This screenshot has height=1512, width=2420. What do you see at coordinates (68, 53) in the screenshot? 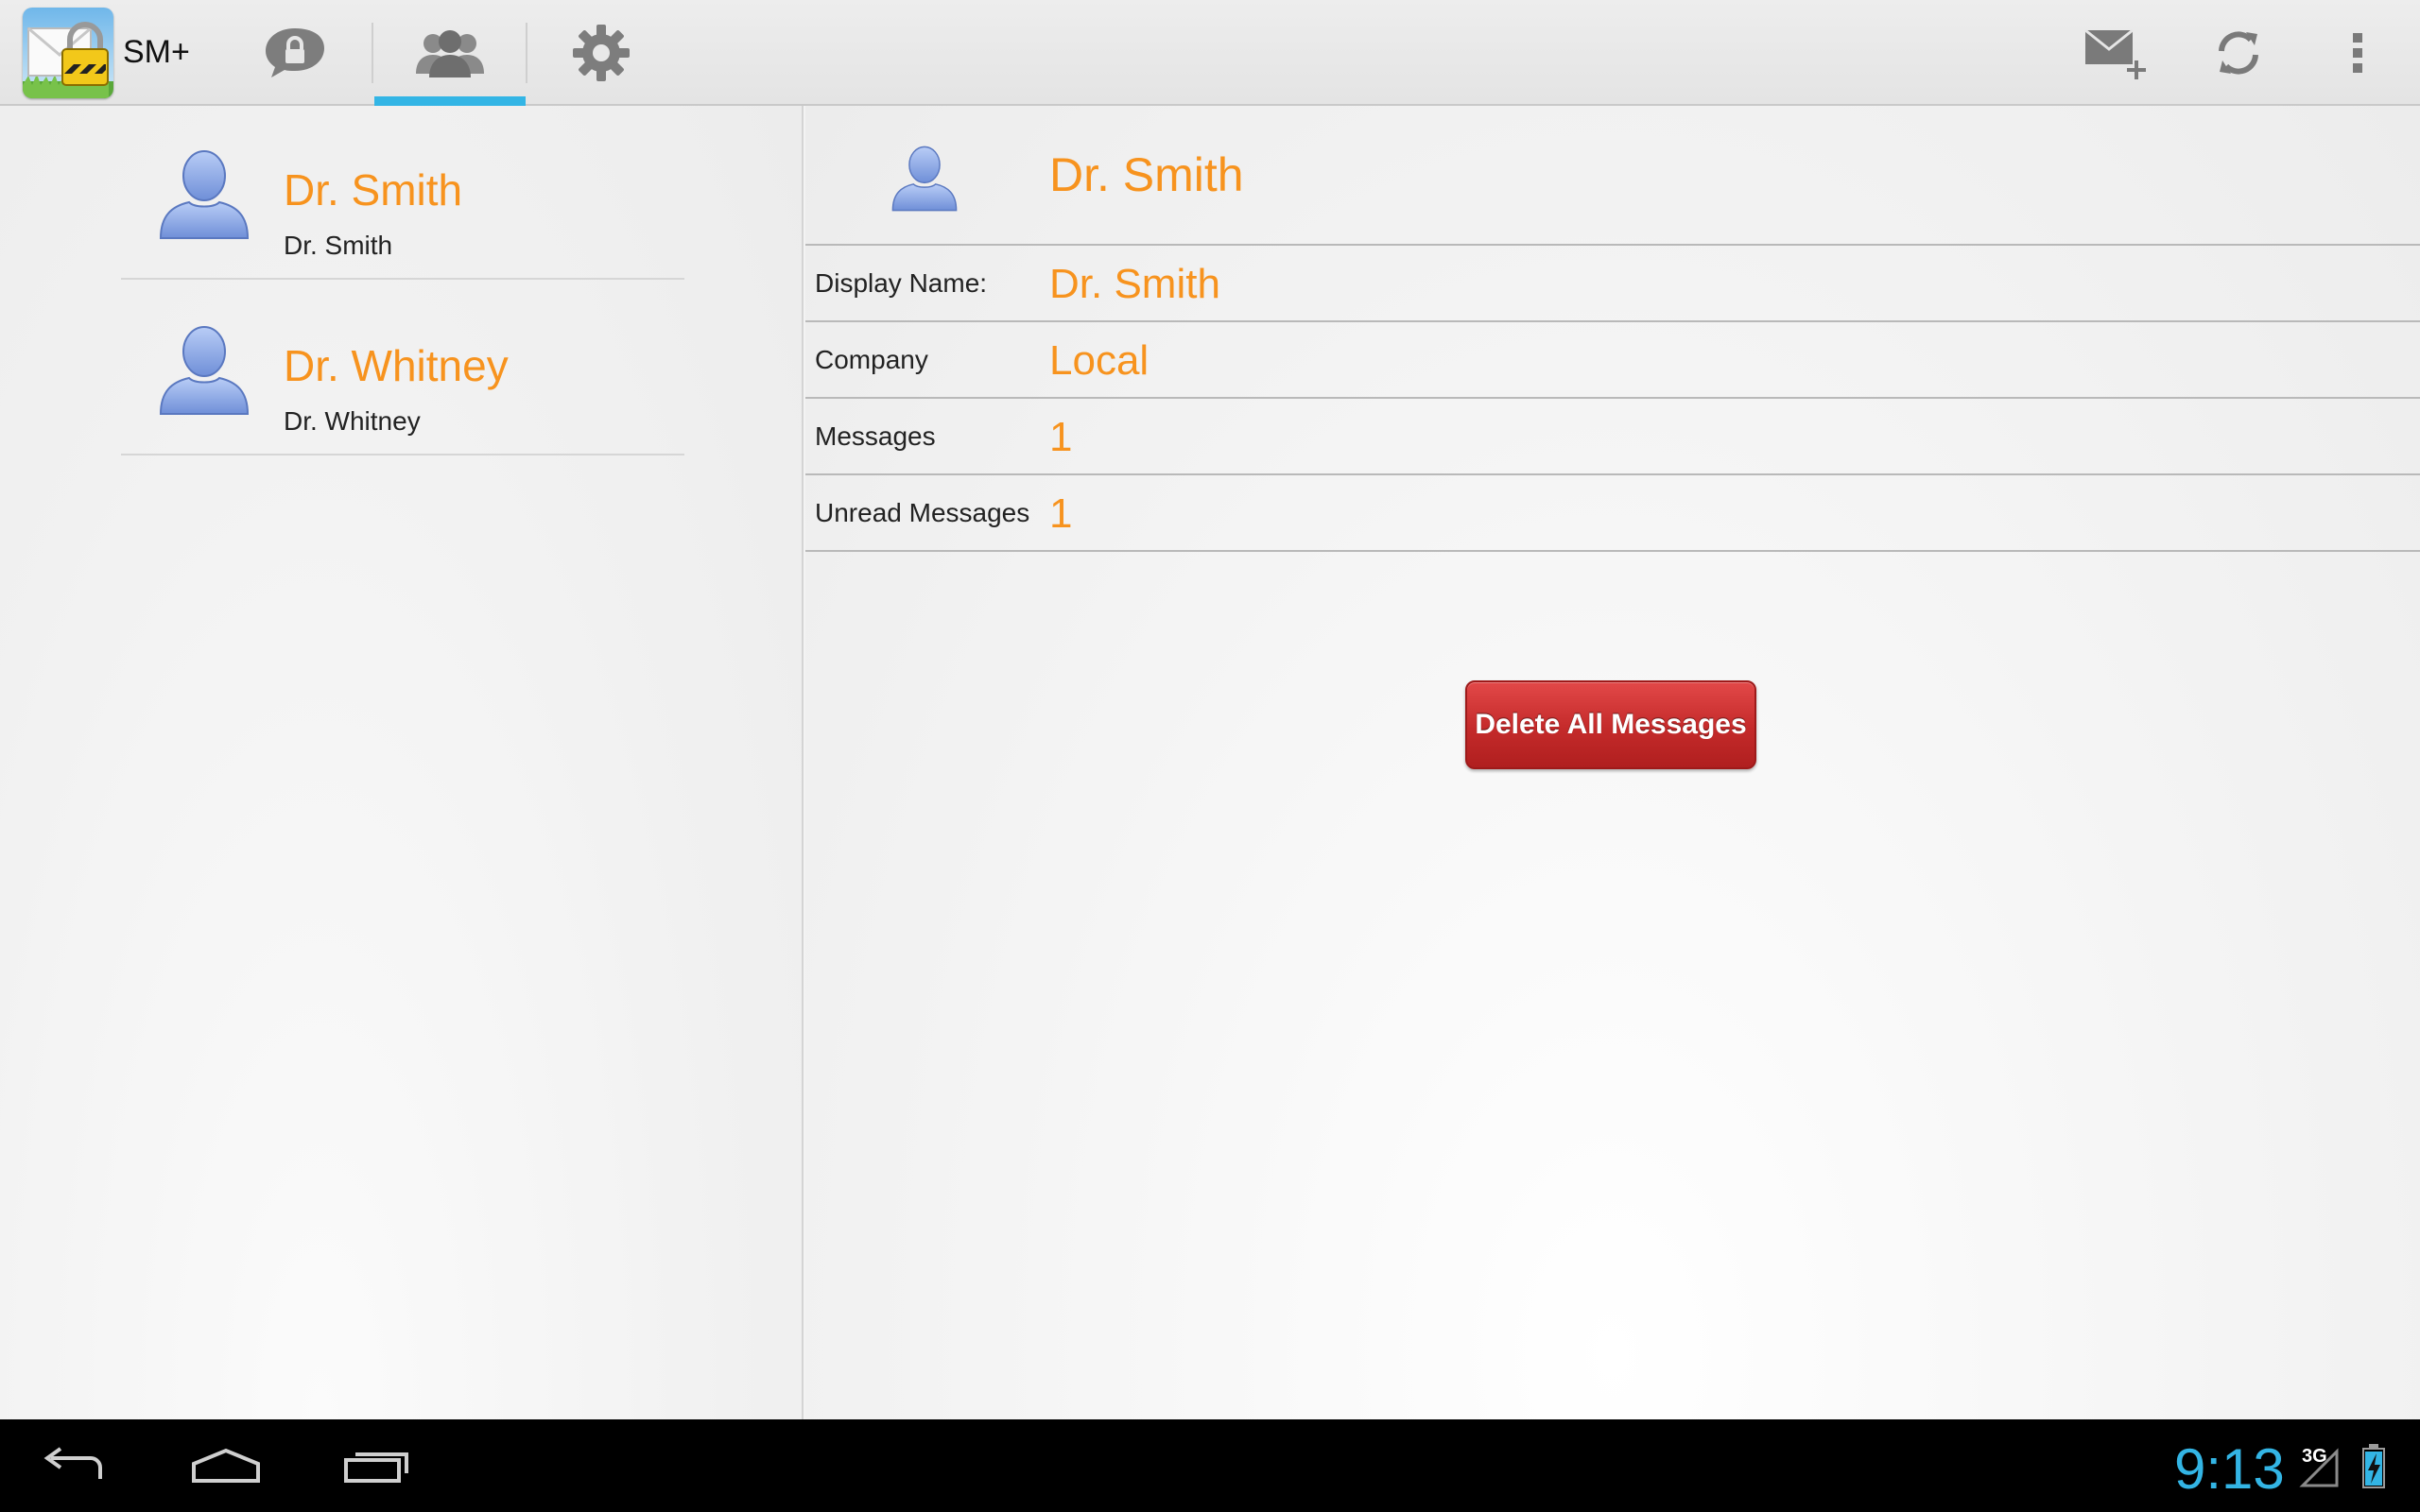
I see `app-envelope-lock-icon` at bounding box center [68, 53].